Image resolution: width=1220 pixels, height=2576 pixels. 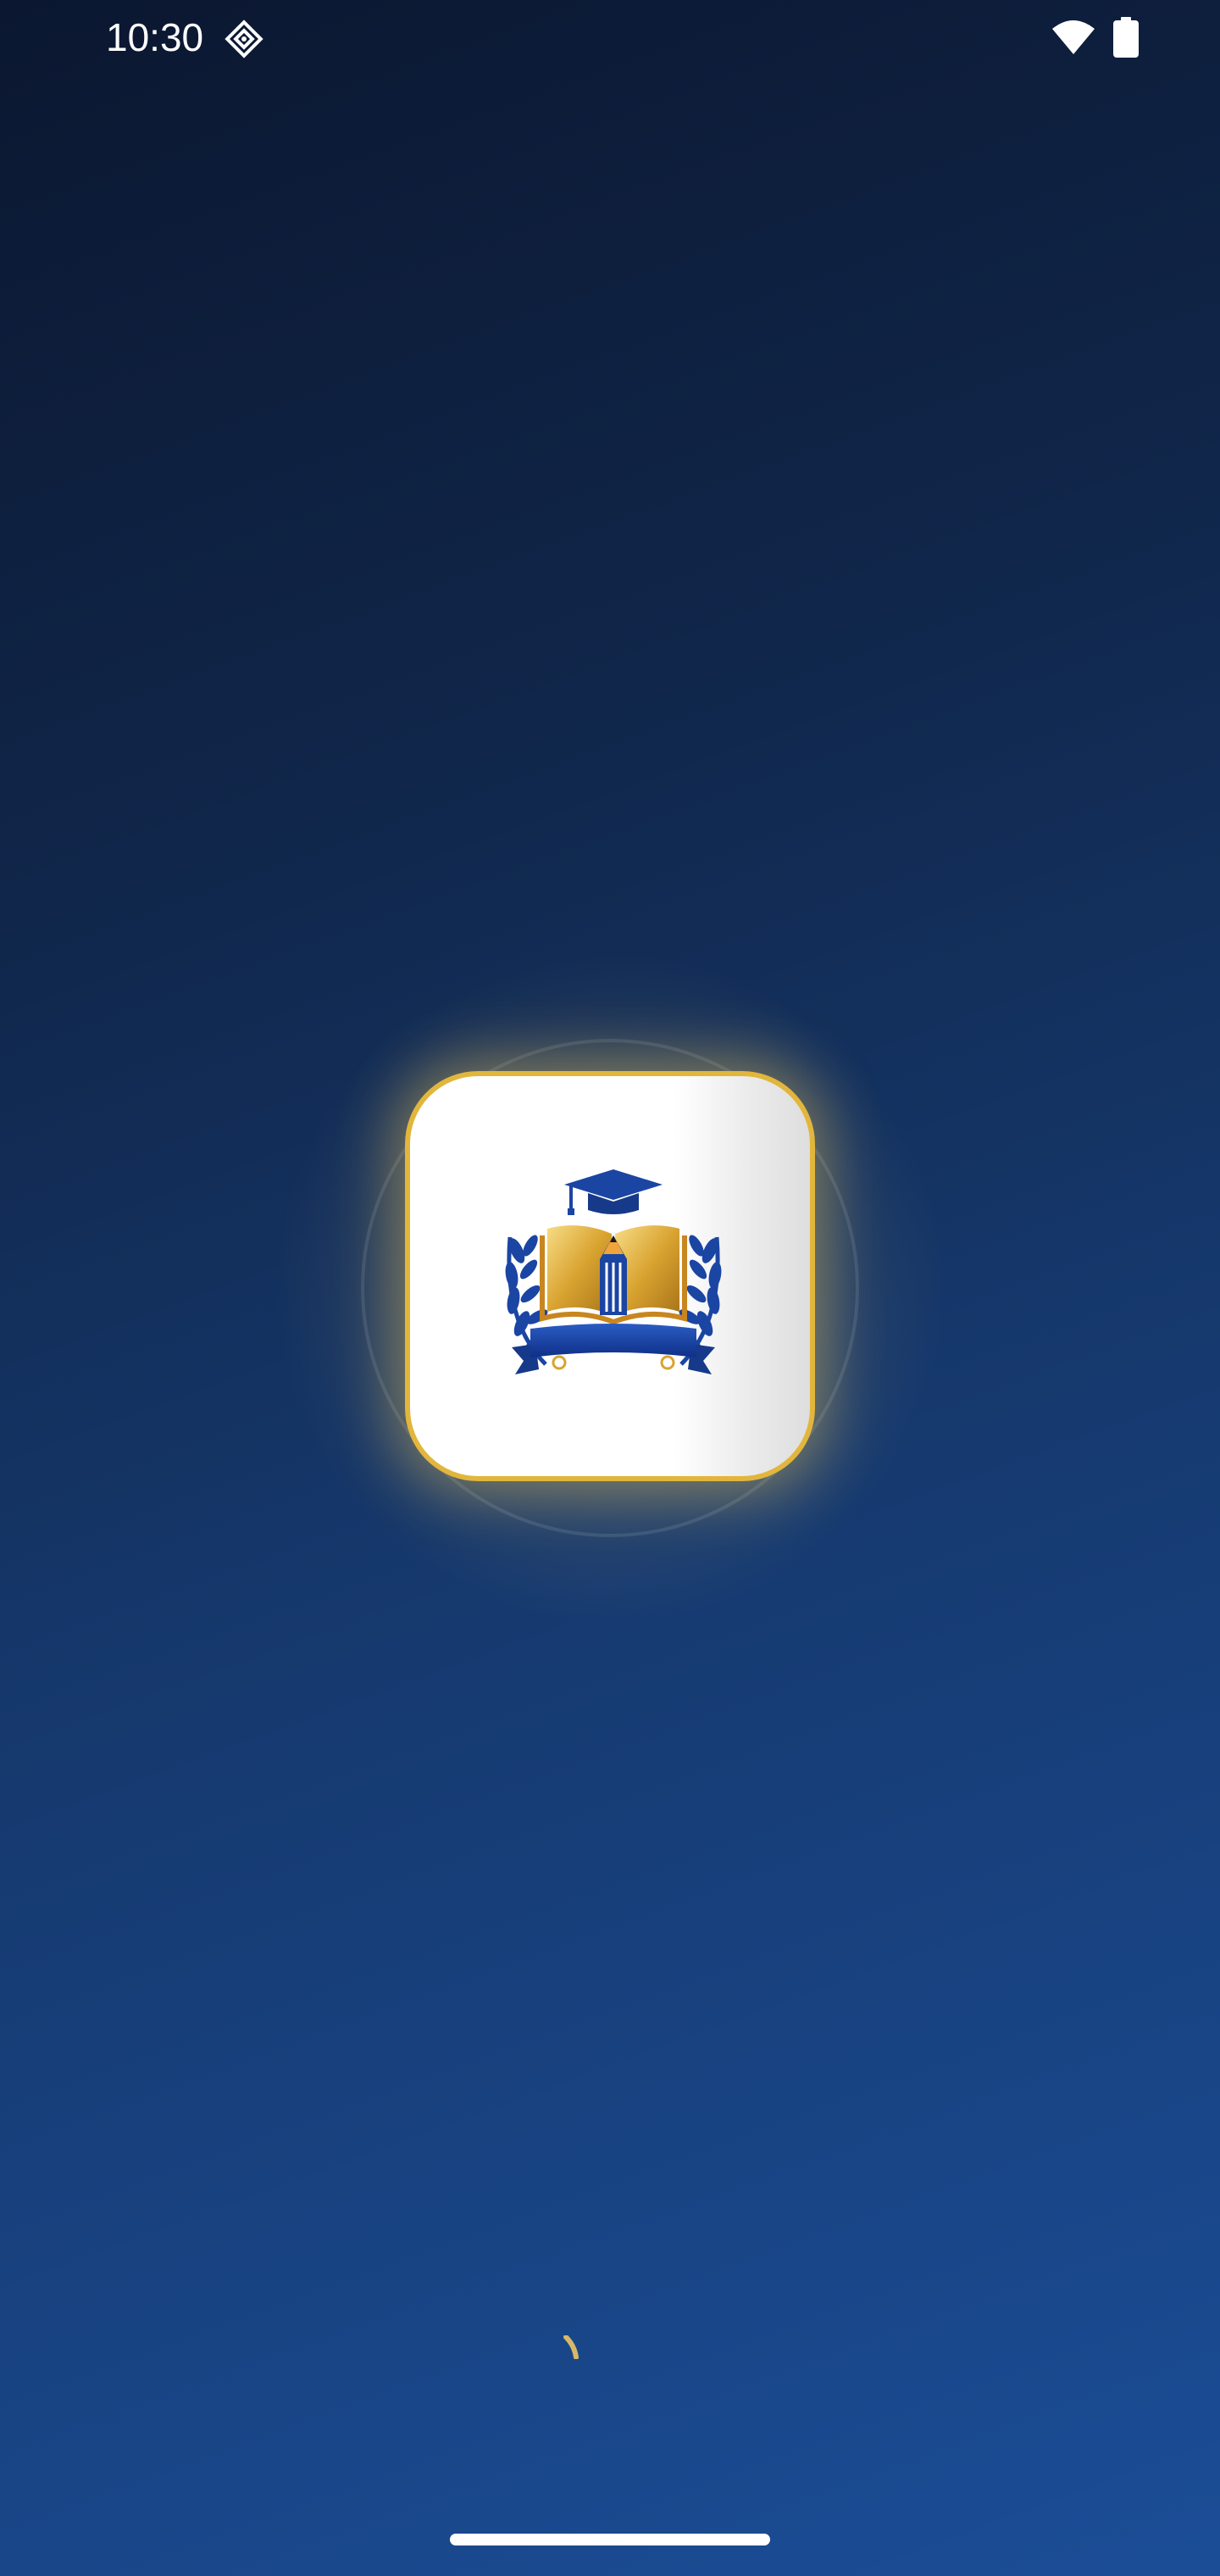 What do you see at coordinates (1073, 37) in the screenshot?
I see `wifi-icon` at bounding box center [1073, 37].